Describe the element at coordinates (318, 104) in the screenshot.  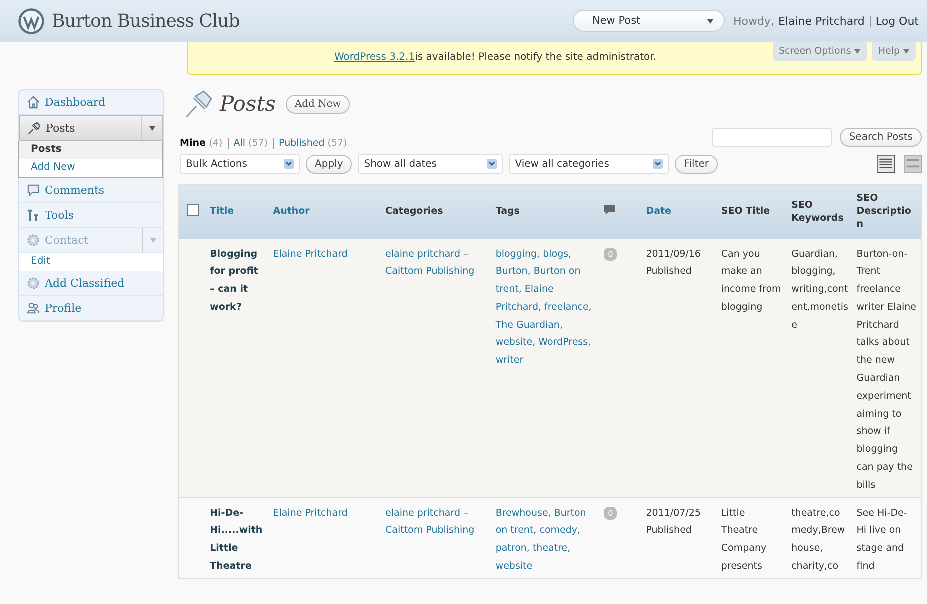
I see `add-new-button: Add New` at that location.